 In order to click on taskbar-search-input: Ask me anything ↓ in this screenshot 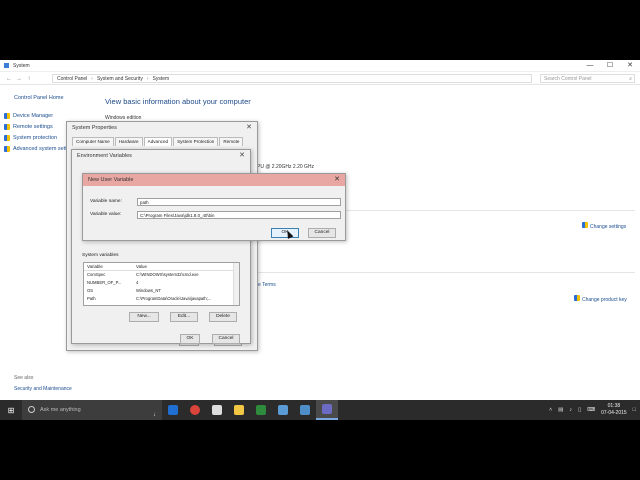, I will do `click(92, 410)`.